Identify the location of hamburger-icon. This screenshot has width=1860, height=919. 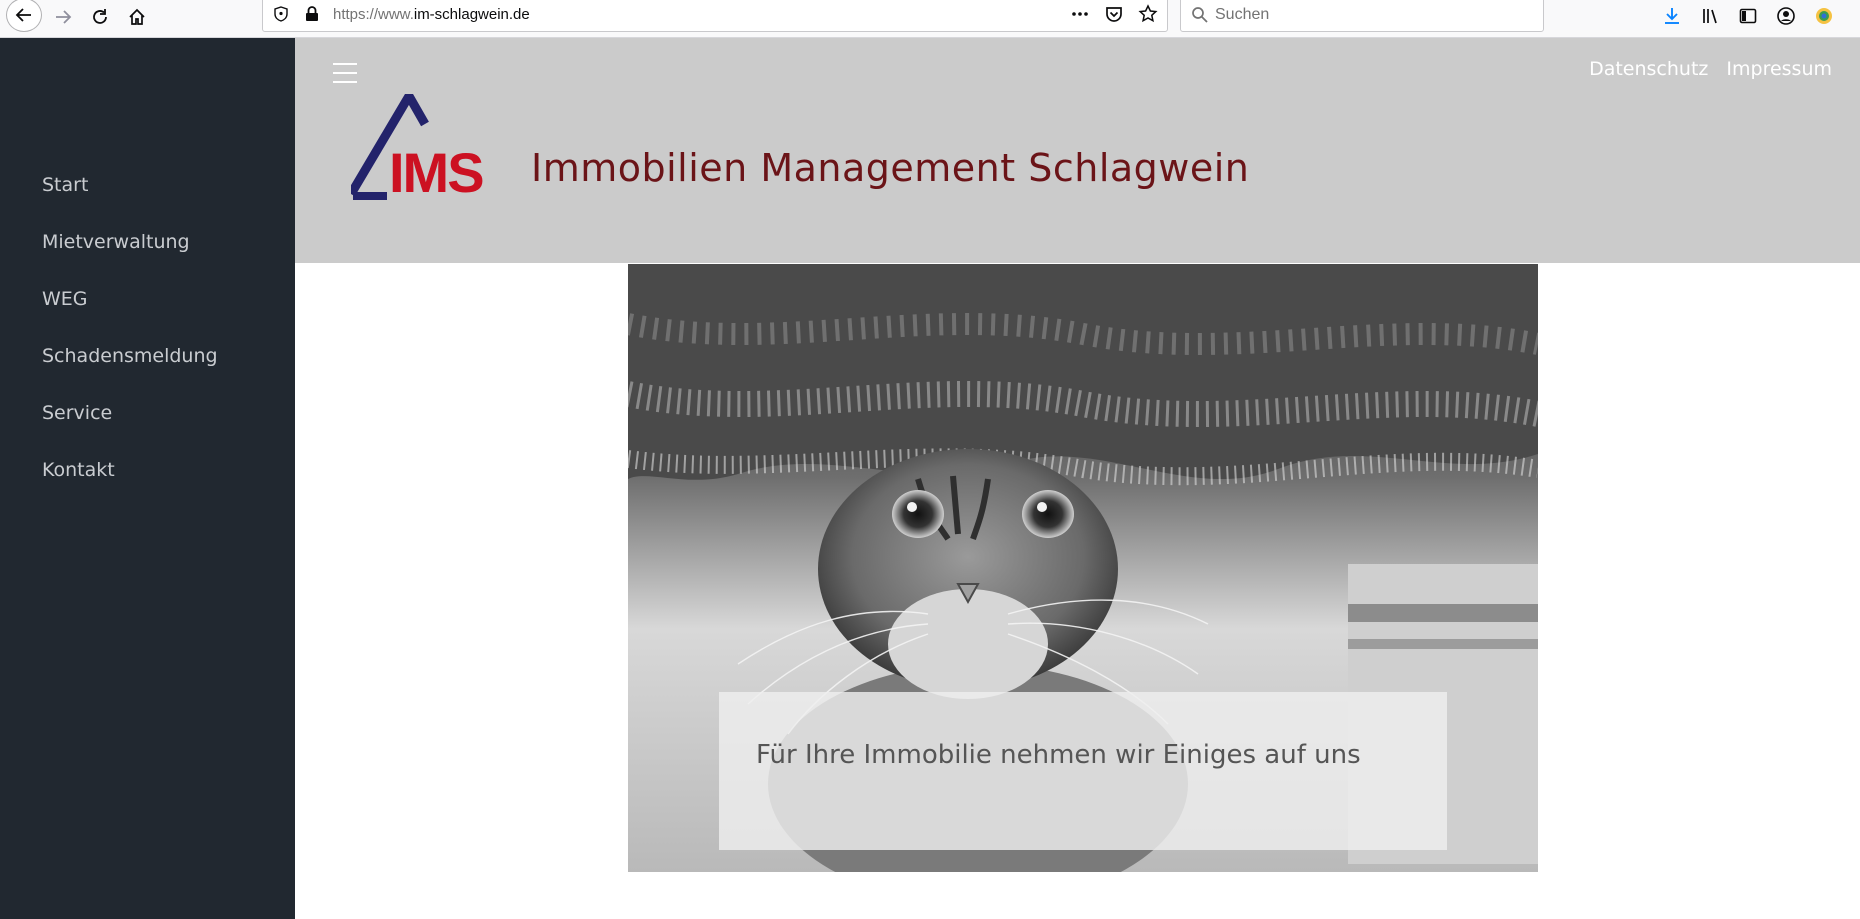
(345, 73).